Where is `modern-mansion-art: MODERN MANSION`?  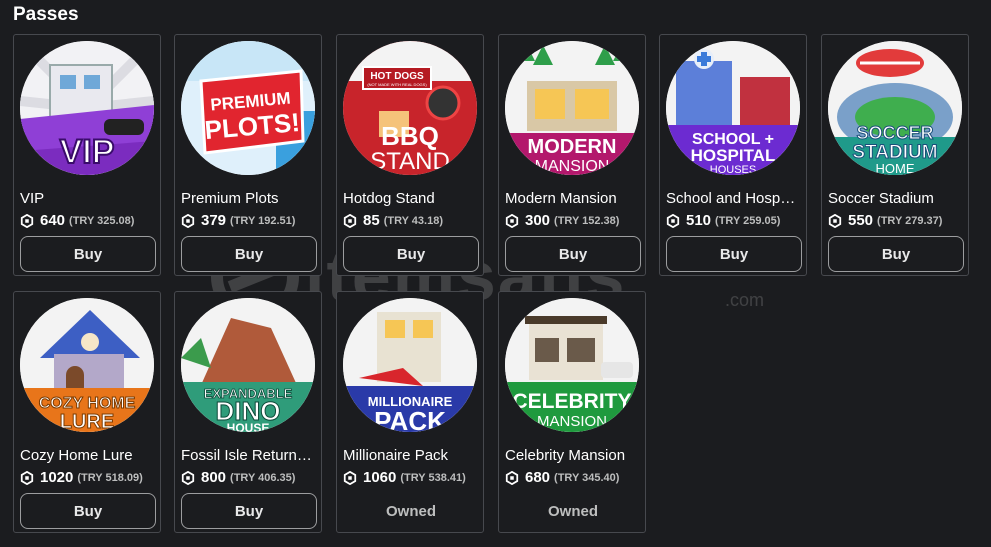 modern-mansion-art: MODERN MANSION is located at coordinates (572, 108).